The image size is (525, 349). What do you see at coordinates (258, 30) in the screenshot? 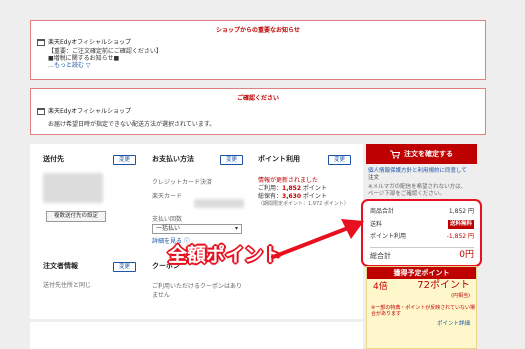
I see `notice-title: ショップからの重要なお知らせ` at bounding box center [258, 30].